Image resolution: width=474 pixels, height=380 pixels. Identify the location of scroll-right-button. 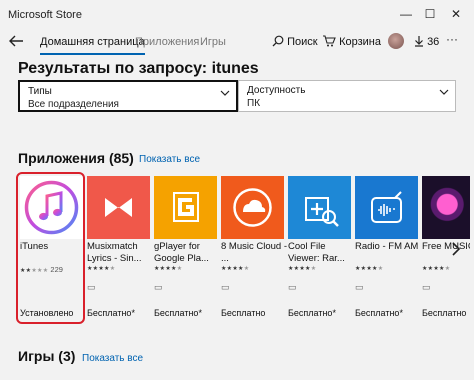
(456, 249).